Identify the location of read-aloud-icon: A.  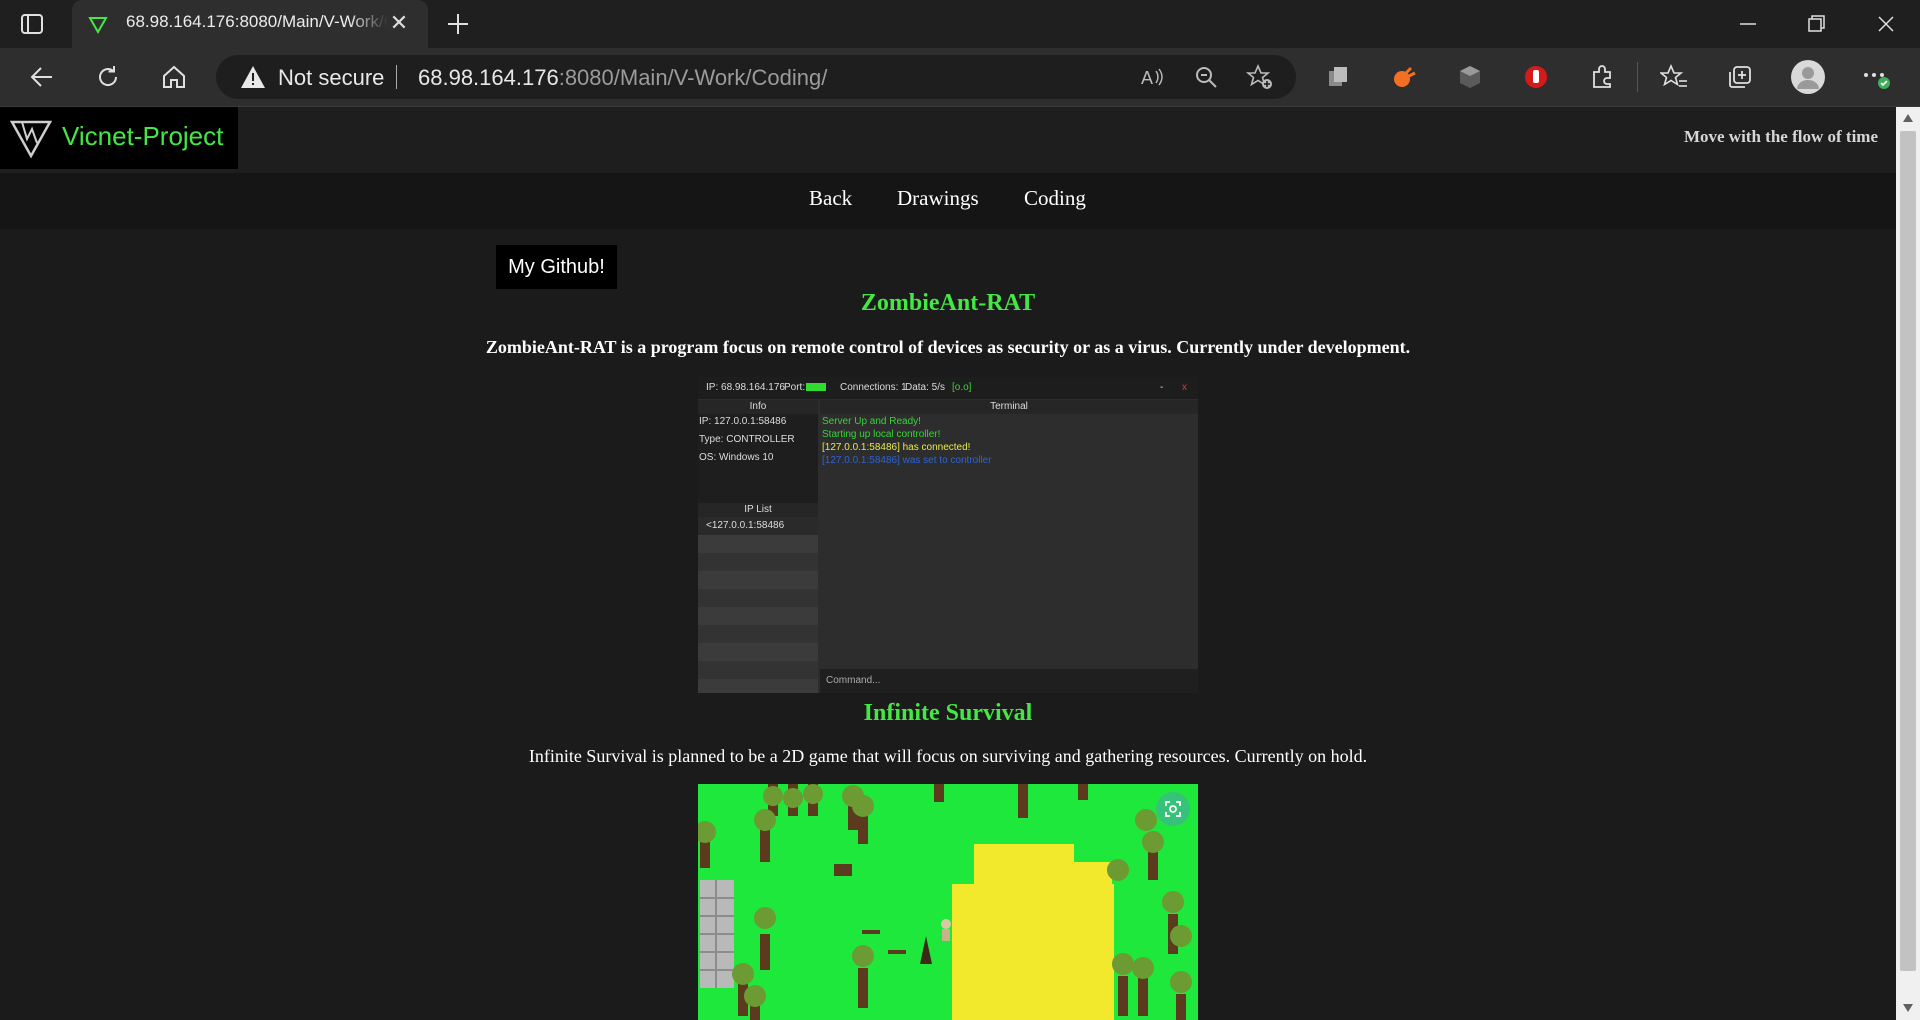
(1152, 77).